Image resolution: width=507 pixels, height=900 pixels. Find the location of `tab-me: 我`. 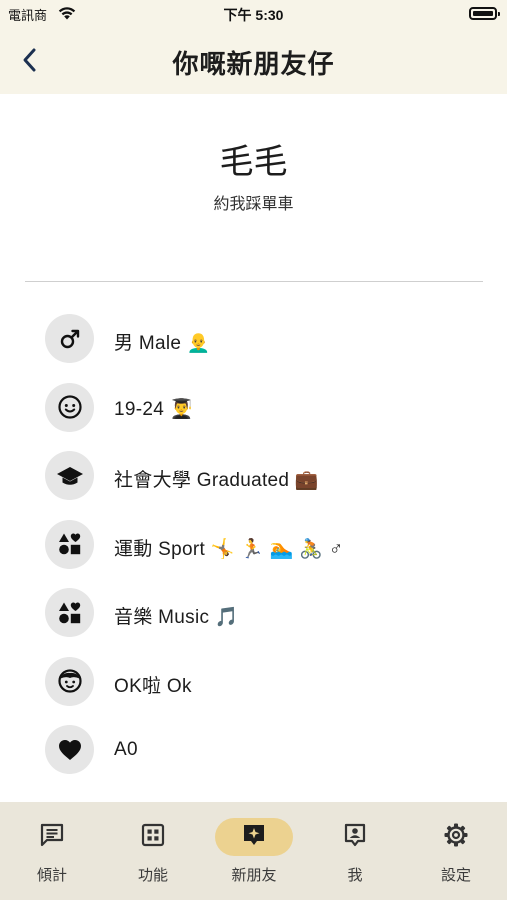

tab-me: 我 is located at coordinates (355, 853).